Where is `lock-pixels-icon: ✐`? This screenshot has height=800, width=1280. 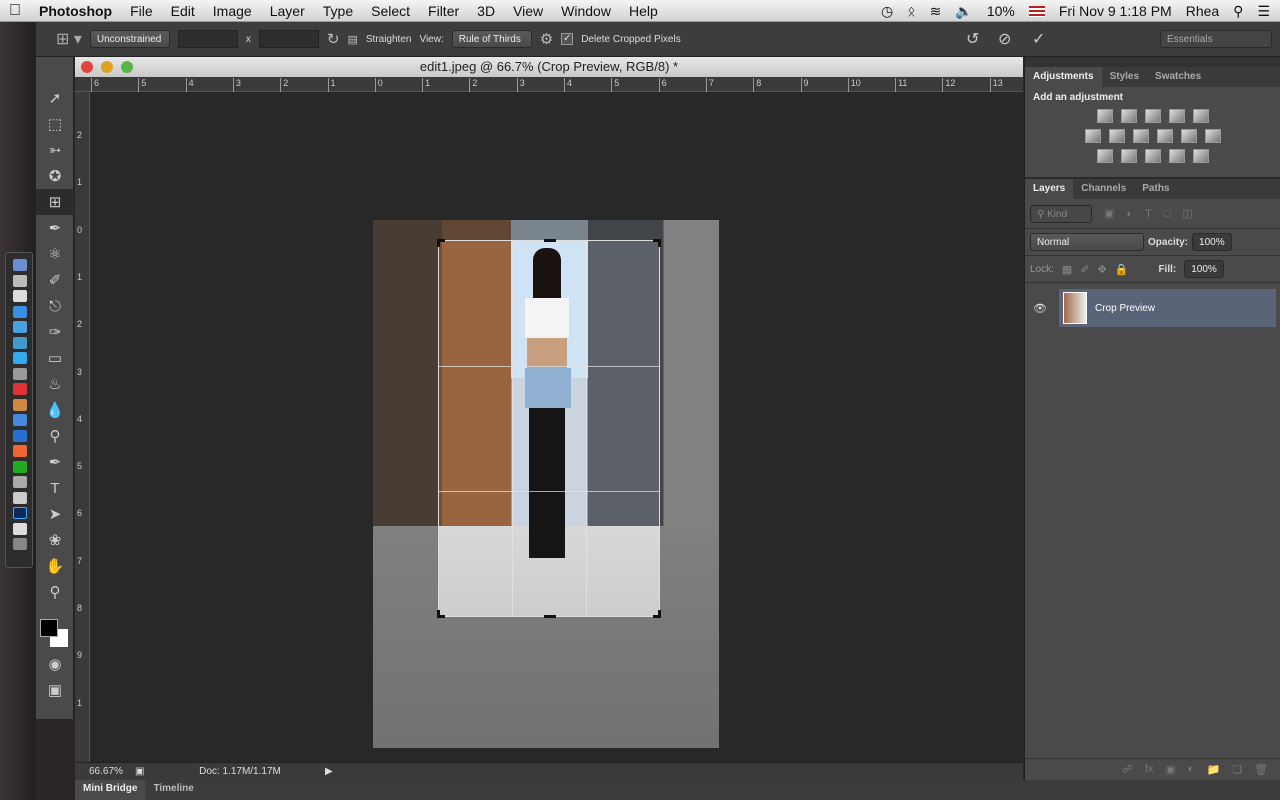 lock-pixels-icon: ✐ is located at coordinates (1084, 269).